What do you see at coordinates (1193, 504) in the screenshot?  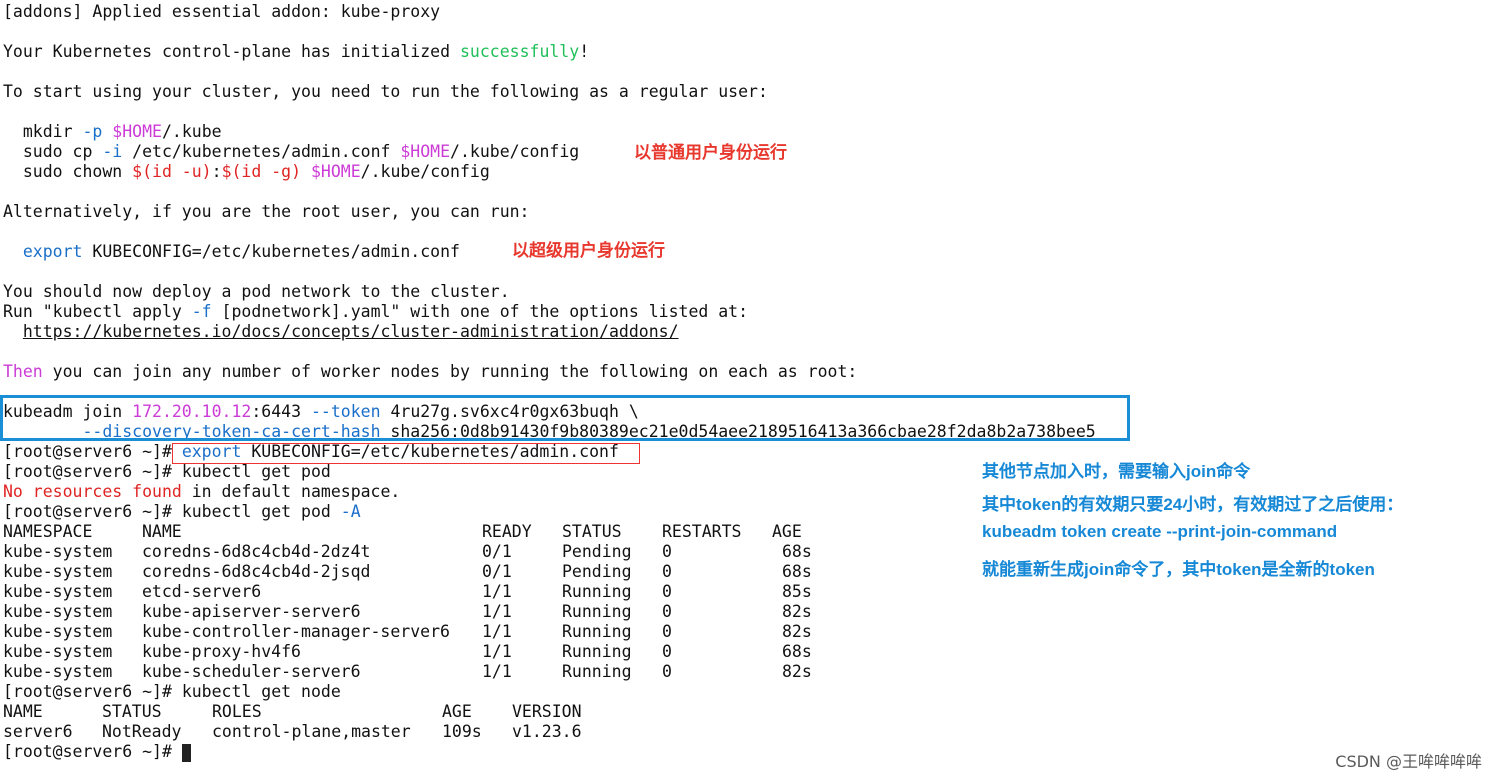 I see `annotation-token-expiry-note: 其中token的有效期只要24小时，有效期过了之后使用：` at bounding box center [1193, 504].